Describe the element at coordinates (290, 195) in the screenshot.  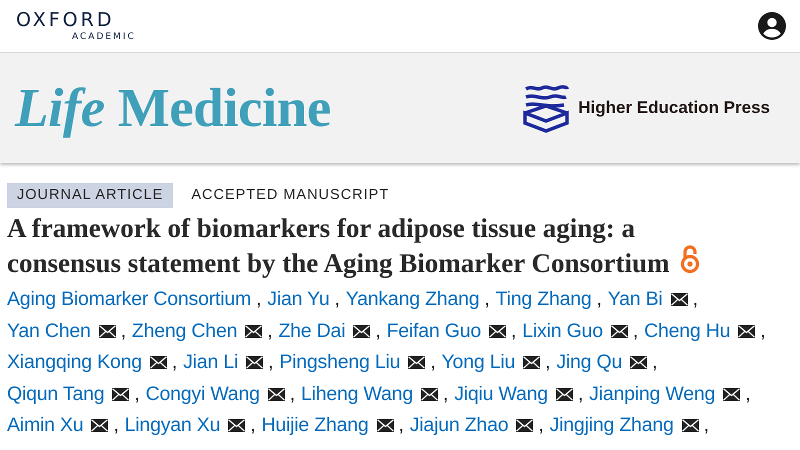
I see `article-status-label: ACCEPTED MANUSCRIPT` at that location.